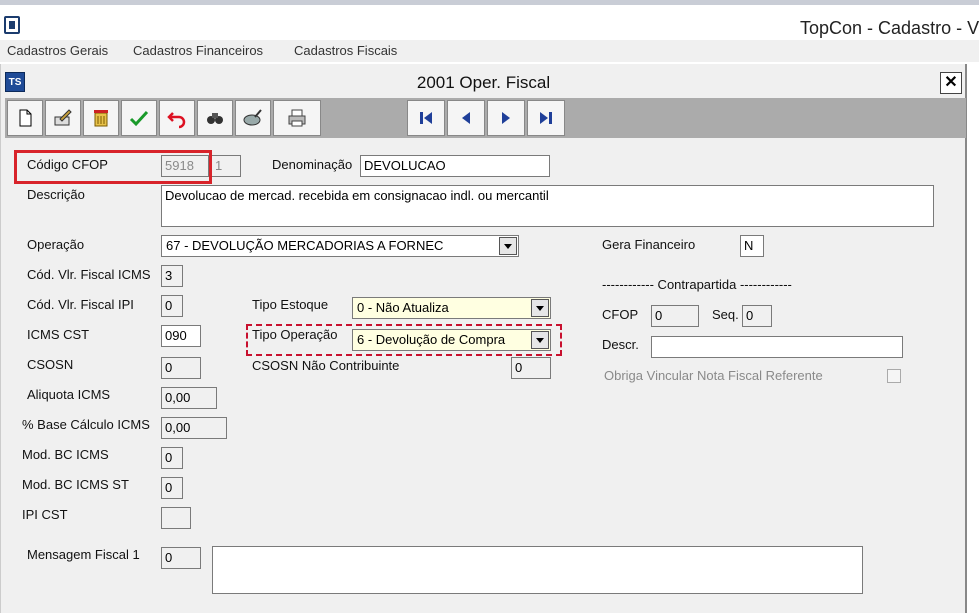  Describe the element at coordinates (649, 244) in the screenshot. I see `gera-financeiro-label: Gera Financeiro` at that location.